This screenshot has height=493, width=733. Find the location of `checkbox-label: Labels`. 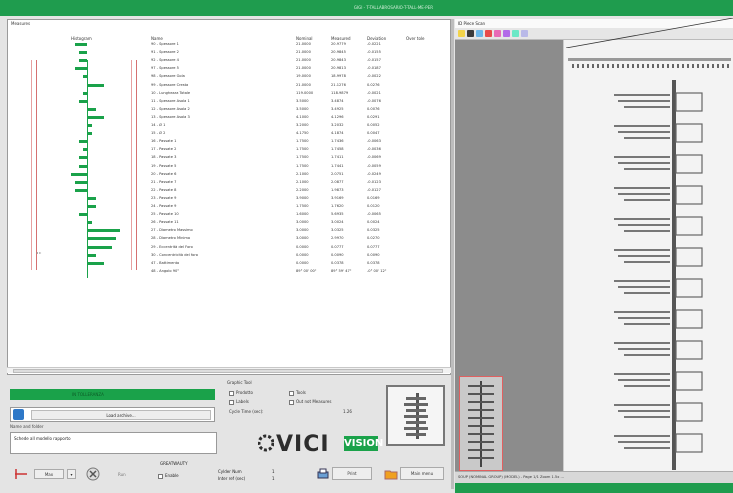

checkbox-label: Labels is located at coordinates (242, 401).